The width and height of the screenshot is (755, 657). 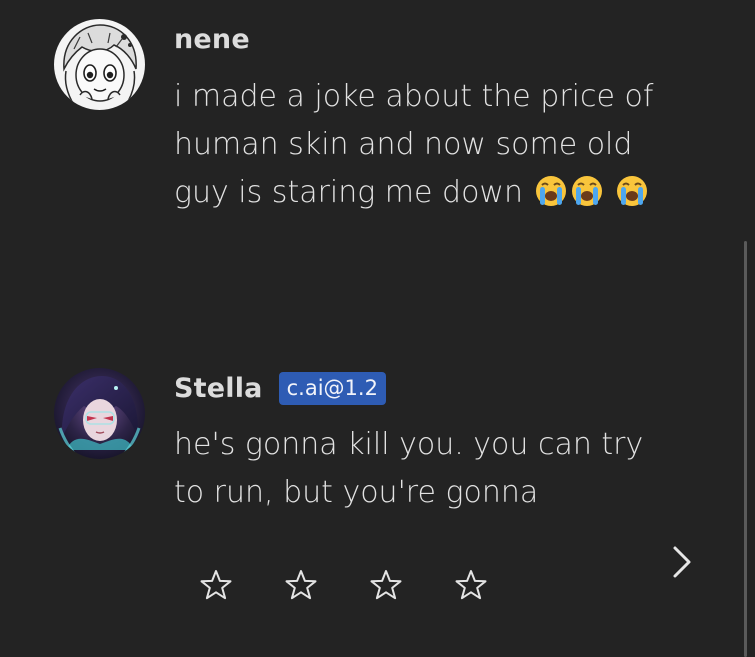 I want to click on user-avatar, so click(x=99, y=64).